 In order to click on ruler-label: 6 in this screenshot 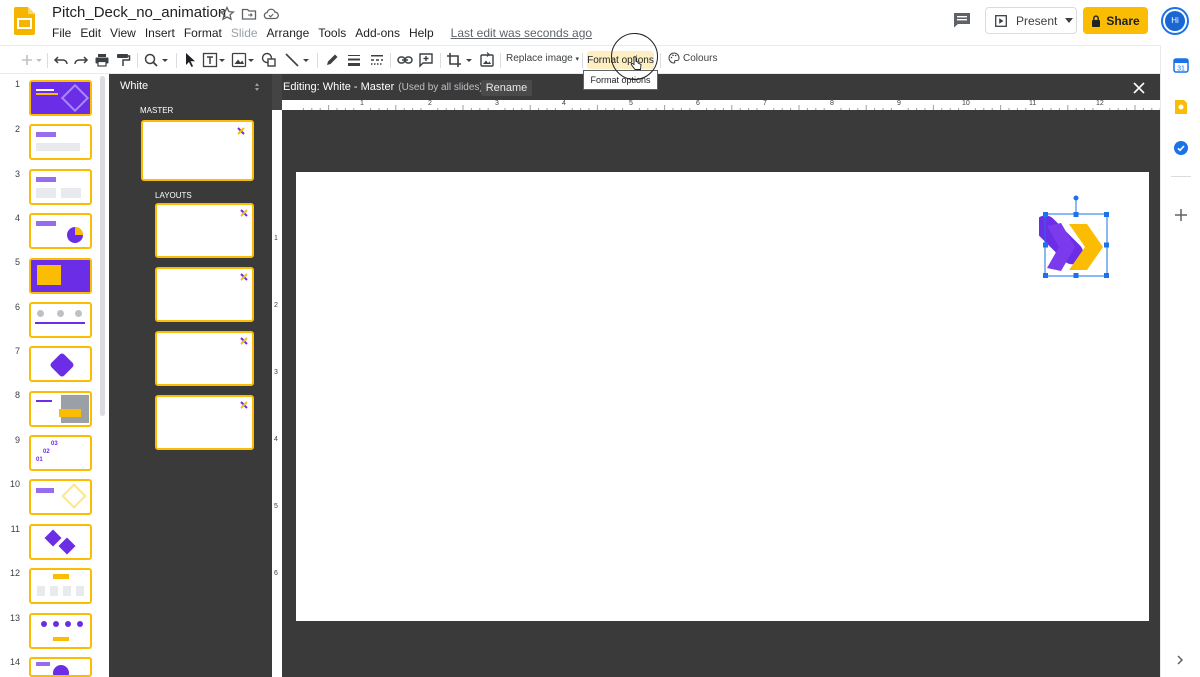, I will do `click(276, 573)`.